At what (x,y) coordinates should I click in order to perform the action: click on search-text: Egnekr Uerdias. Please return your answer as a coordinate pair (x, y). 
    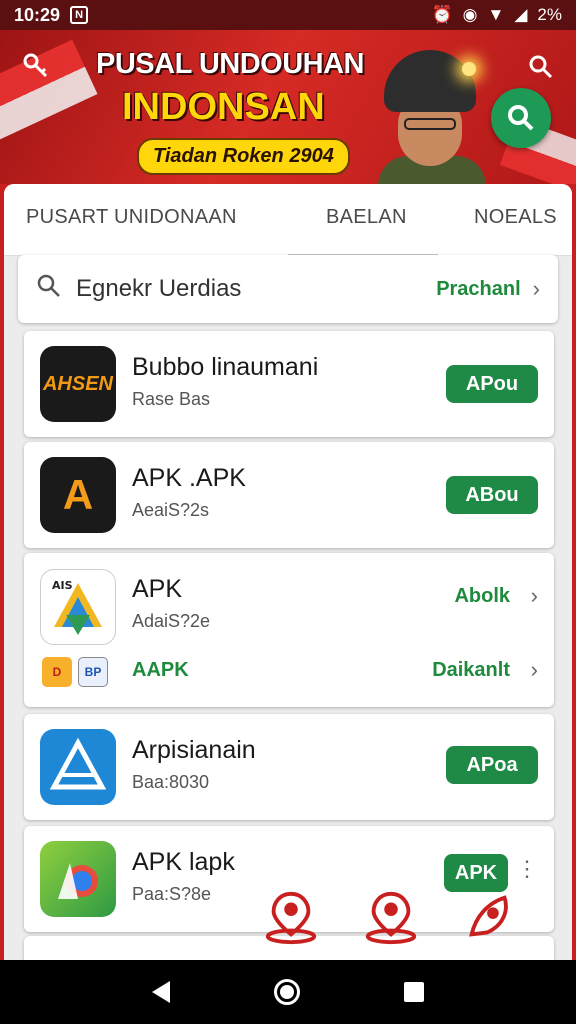
    Looking at the image, I should click on (159, 288).